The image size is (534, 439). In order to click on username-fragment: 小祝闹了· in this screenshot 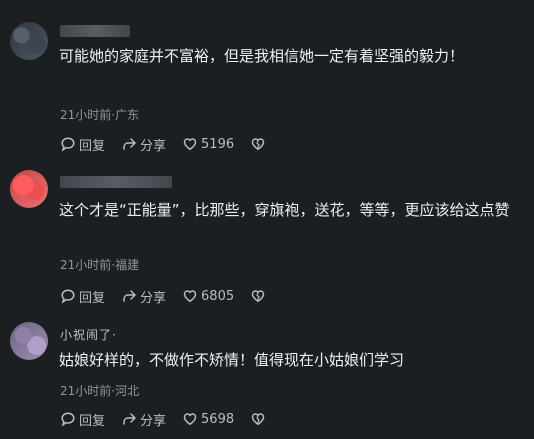, I will do `click(88, 334)`.